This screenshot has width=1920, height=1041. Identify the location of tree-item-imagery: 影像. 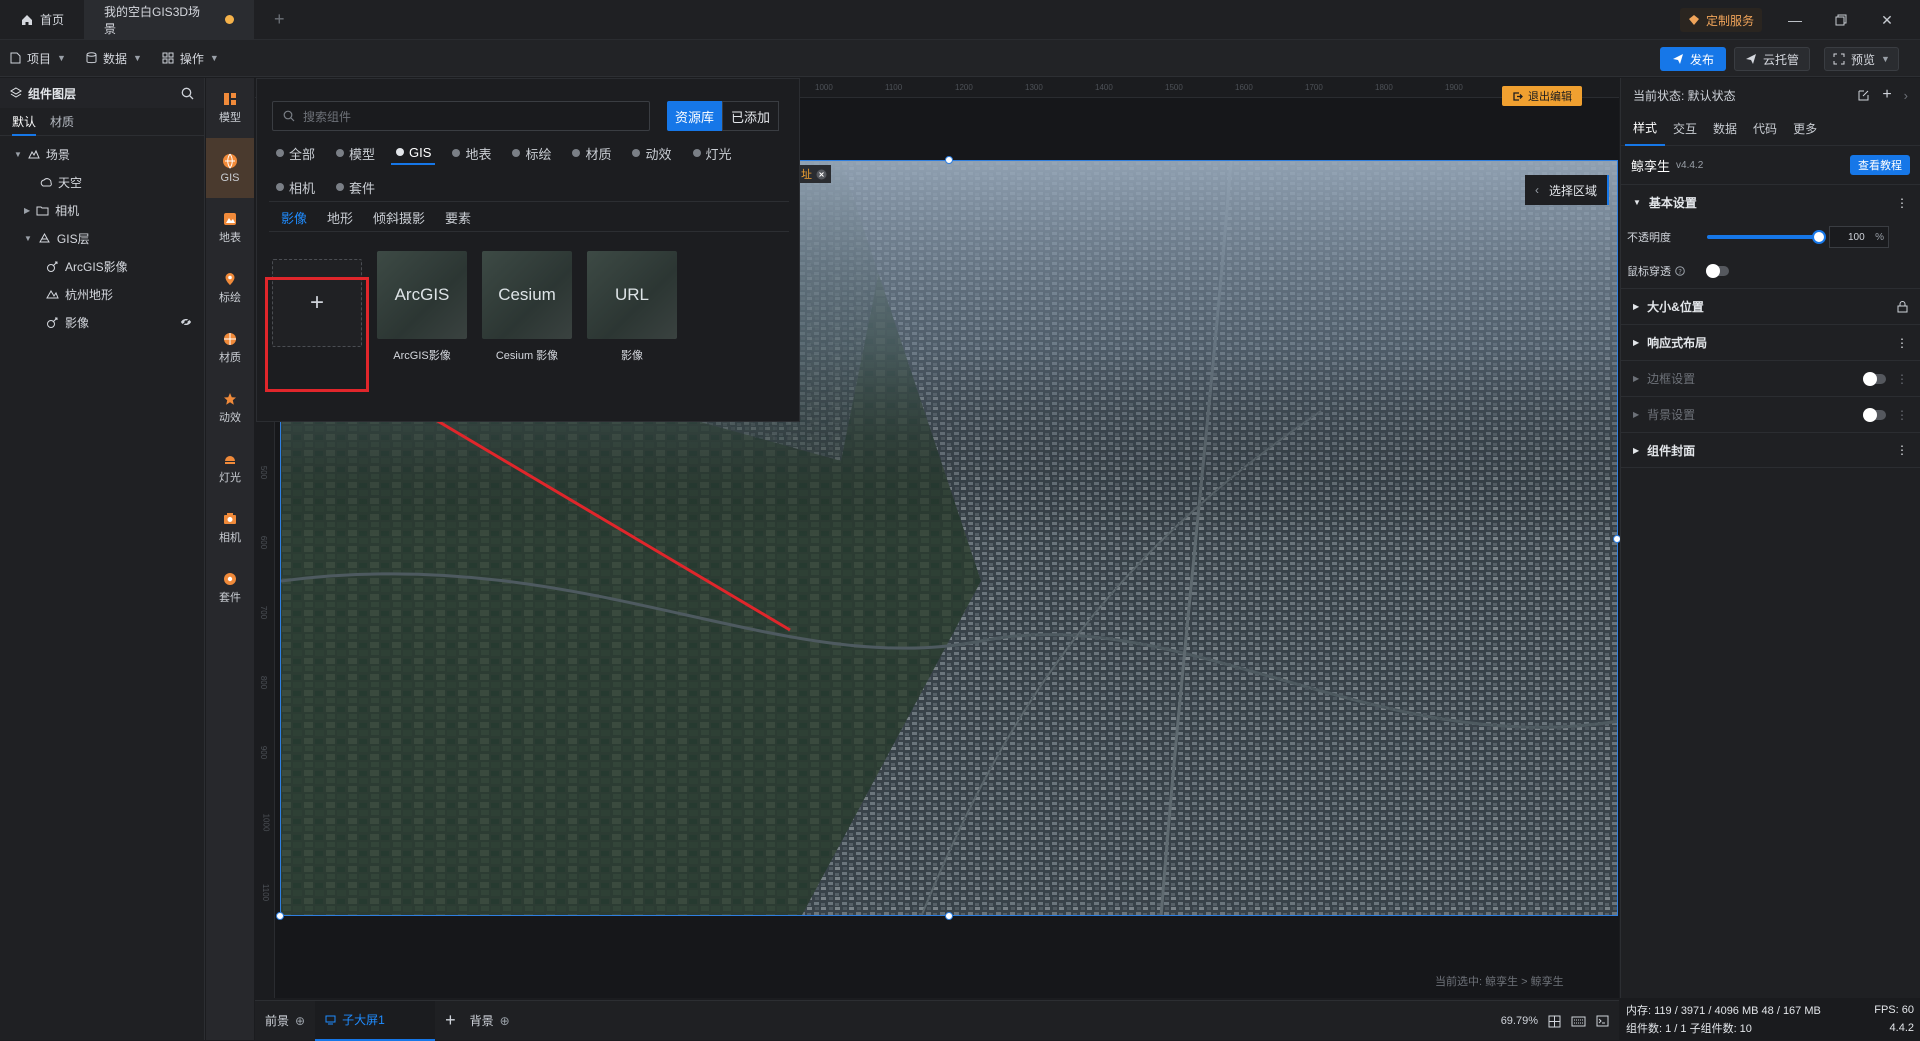
(102, 322).